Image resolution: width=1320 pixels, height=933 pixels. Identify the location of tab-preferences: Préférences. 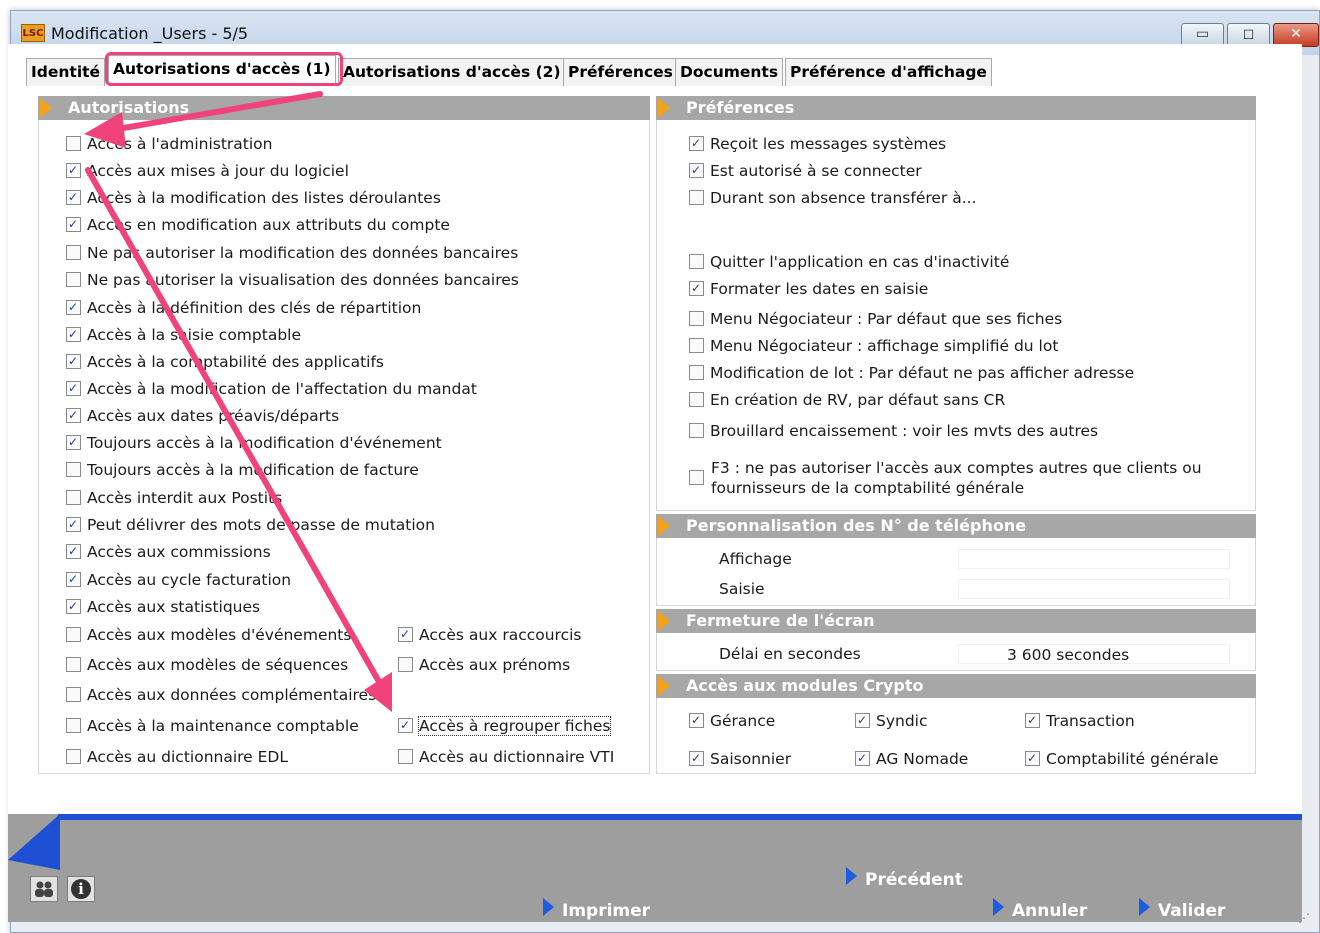
(620, 72).